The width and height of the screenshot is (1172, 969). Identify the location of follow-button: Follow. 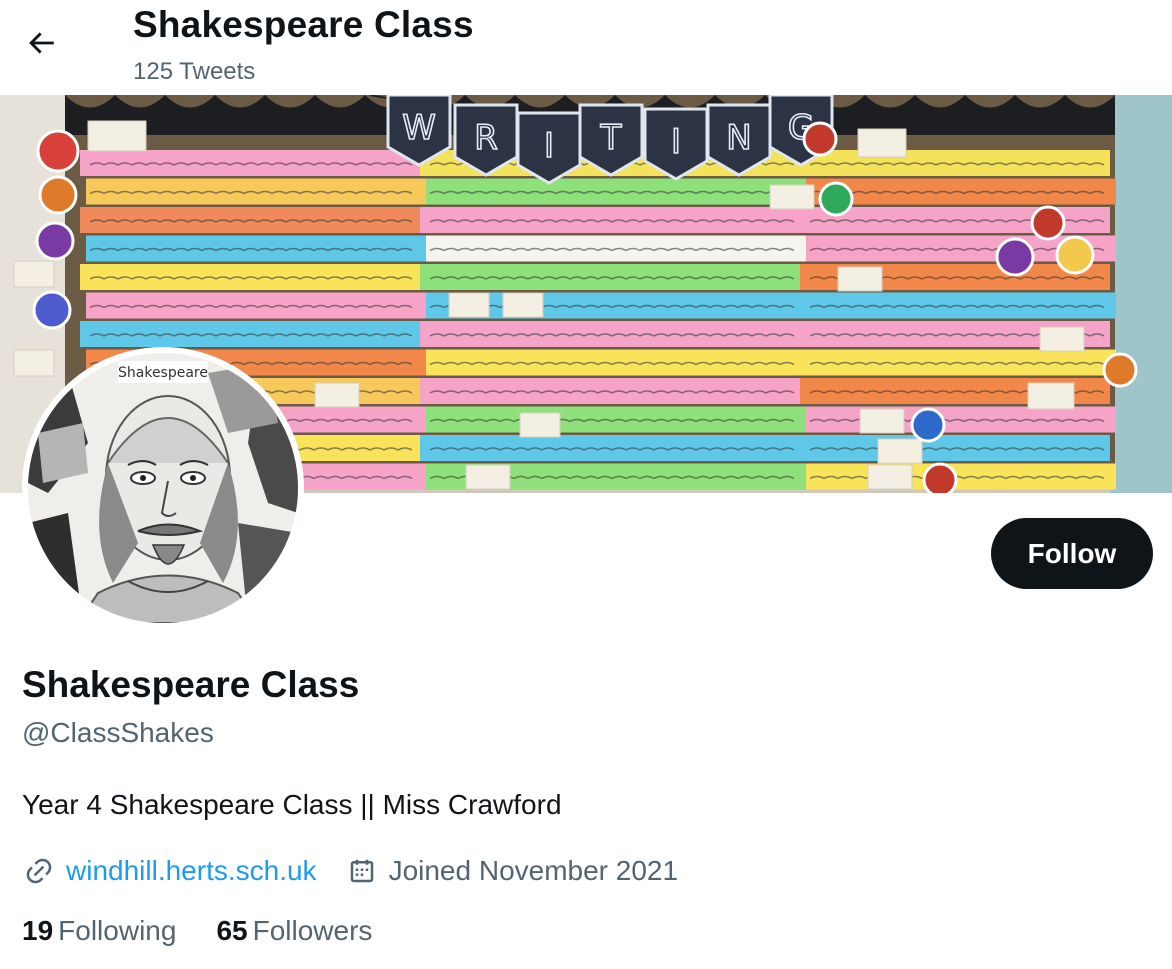
(1072, 553).